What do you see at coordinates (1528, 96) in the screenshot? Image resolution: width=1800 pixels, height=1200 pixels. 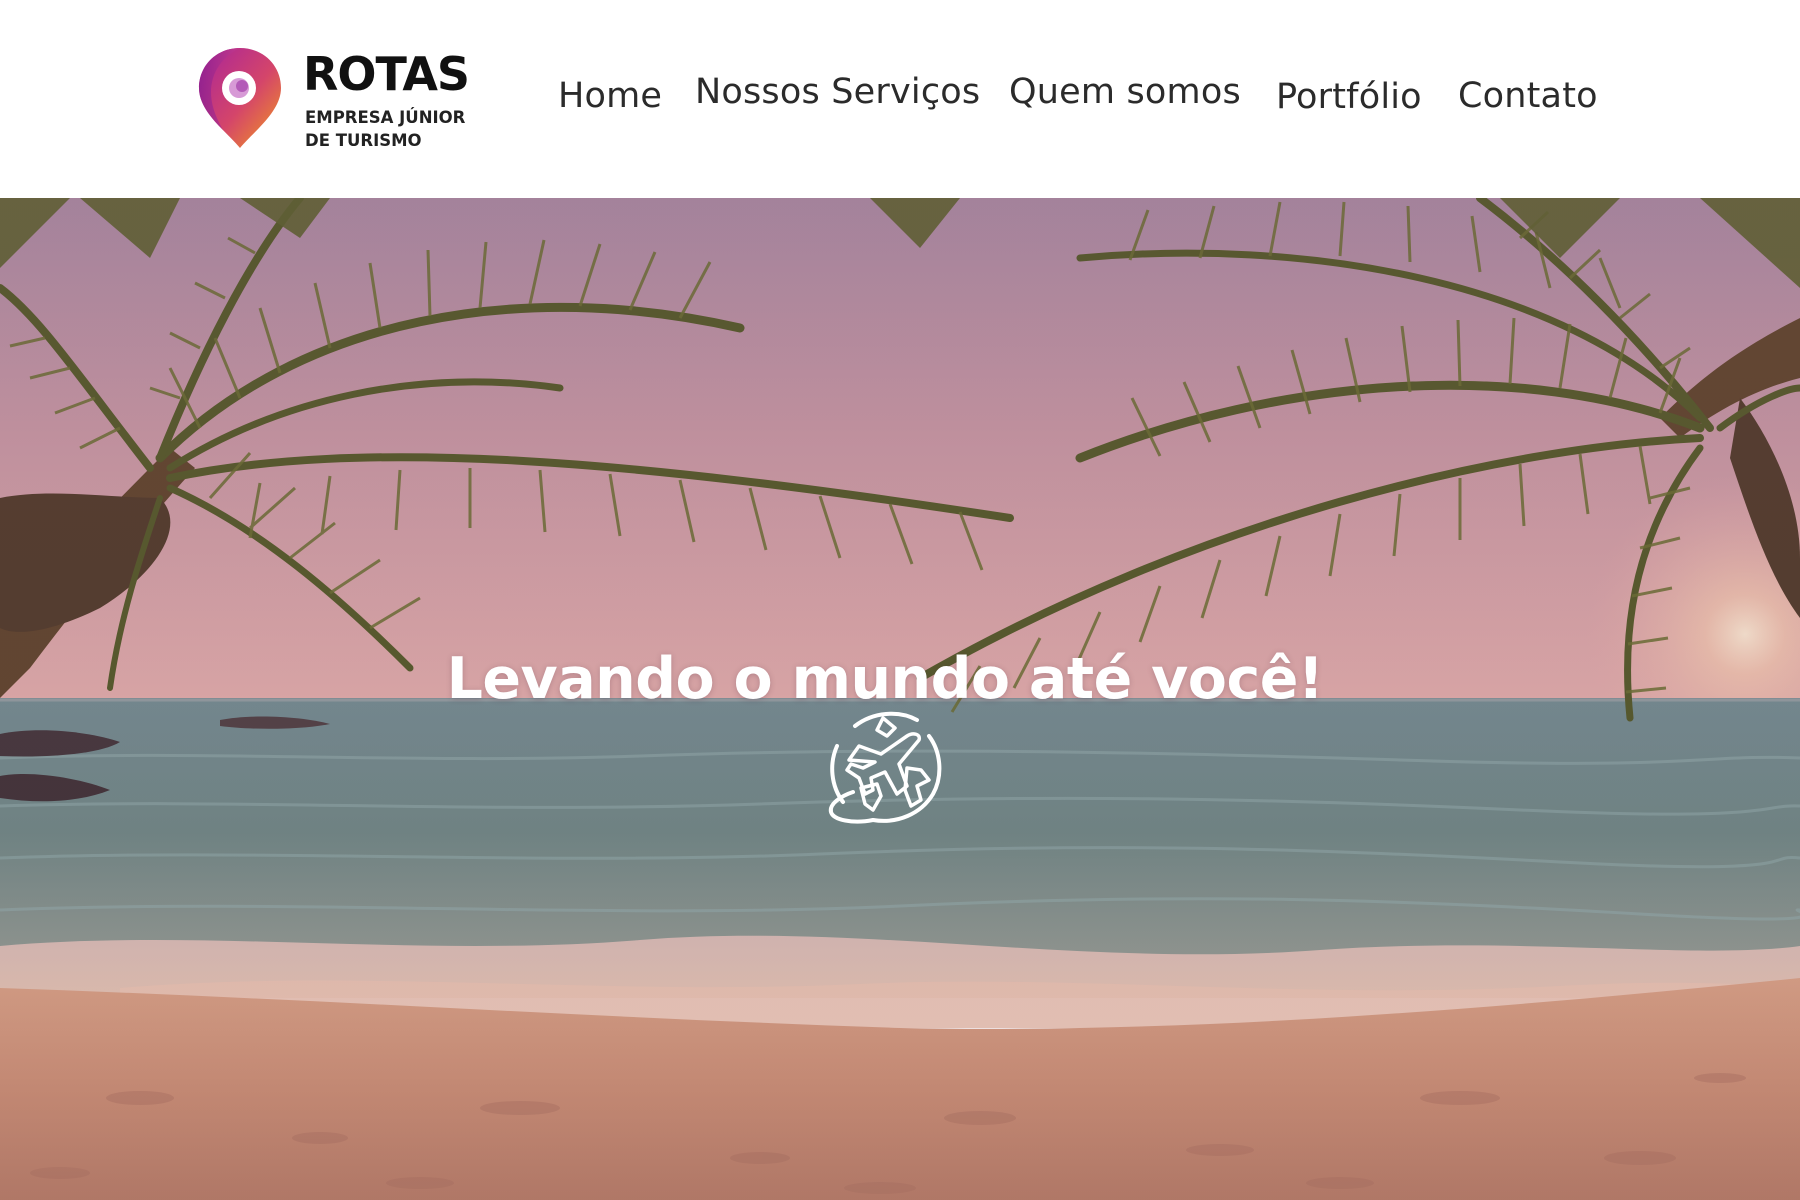 I see `nav-item-contato: Contato` at bounding box center [1528, 96].